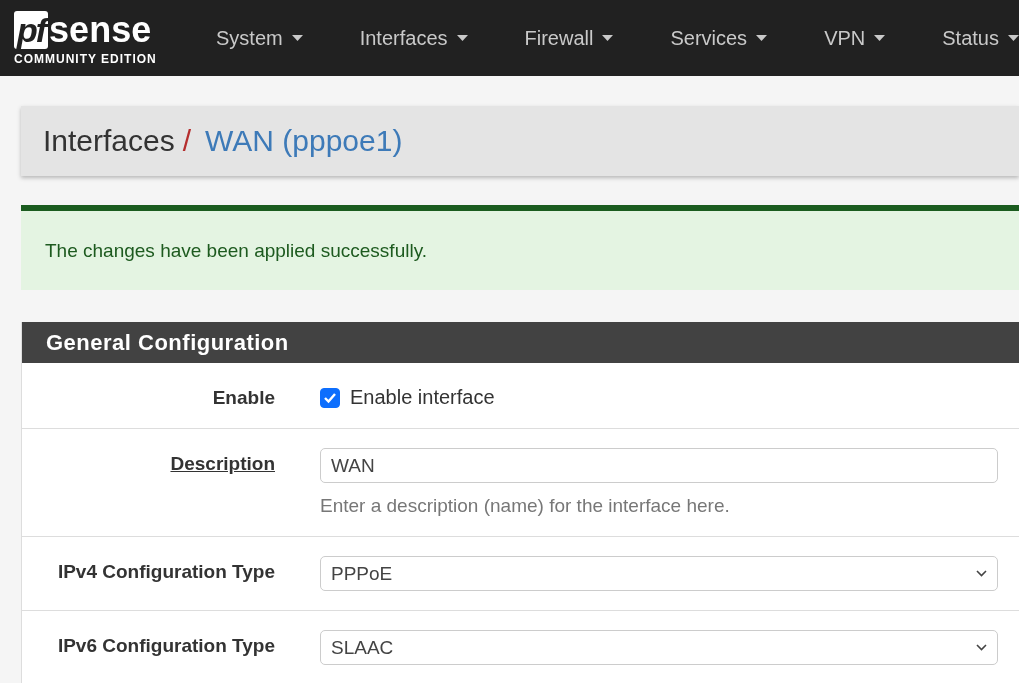 The width and height of the screenshot is (1019, 683). Describe the element at coordinates (422, 397) in the screenshot. I see `checkbox-label: Enable interface` at that location.